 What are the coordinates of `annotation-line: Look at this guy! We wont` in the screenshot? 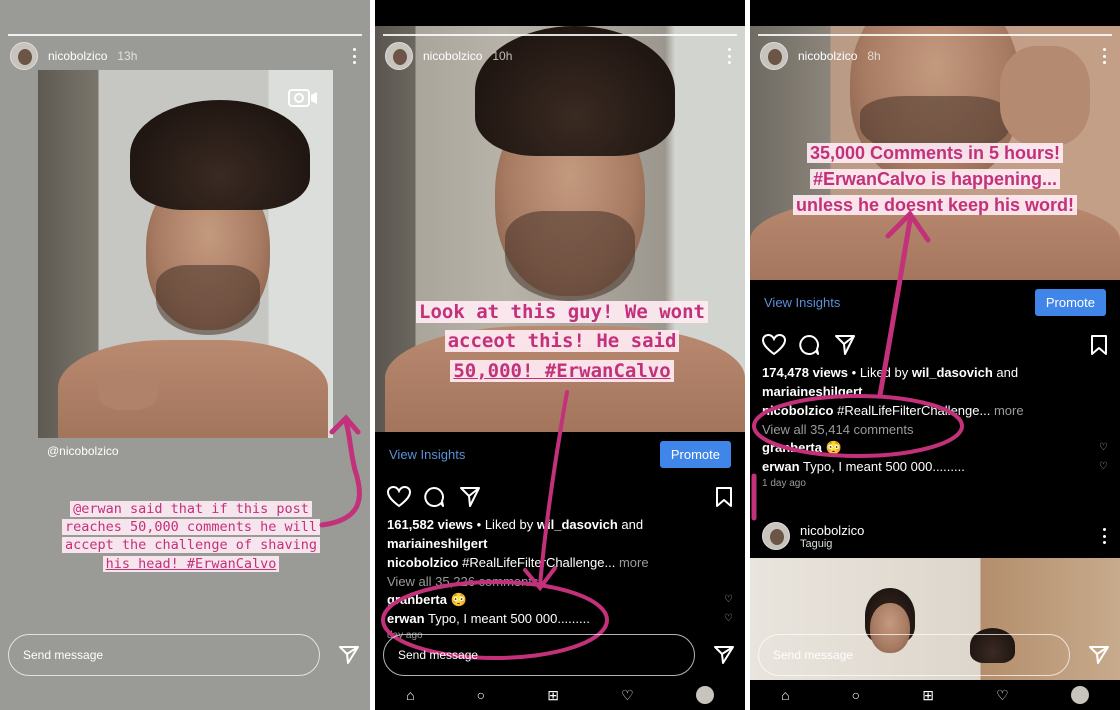 It's located at (562, 312).